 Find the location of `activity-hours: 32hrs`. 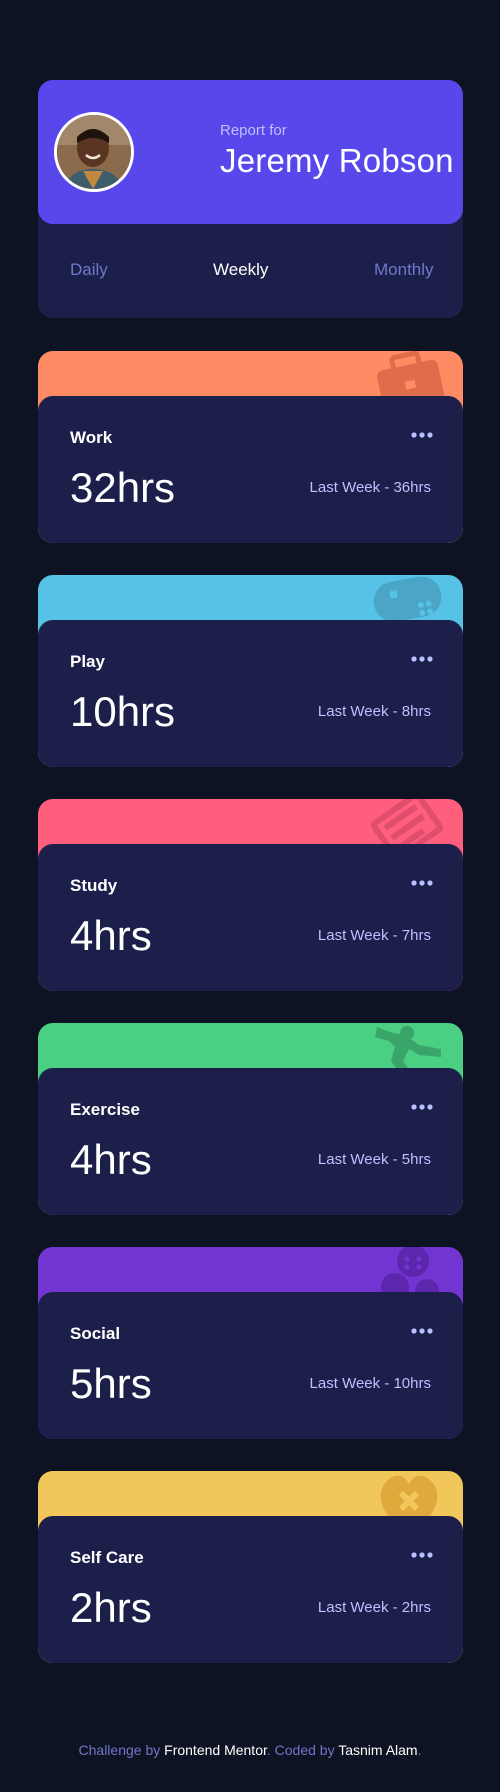

activity-hours: 32hrs is located at coordinates (123, 487).